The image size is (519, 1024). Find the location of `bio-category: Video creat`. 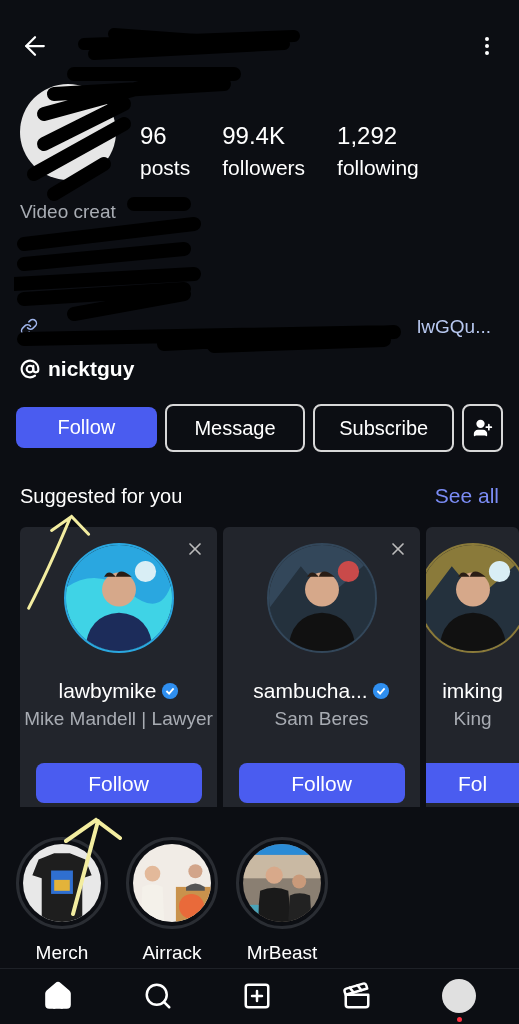

bio-category: Video creat is located at coordinates (68, 212).